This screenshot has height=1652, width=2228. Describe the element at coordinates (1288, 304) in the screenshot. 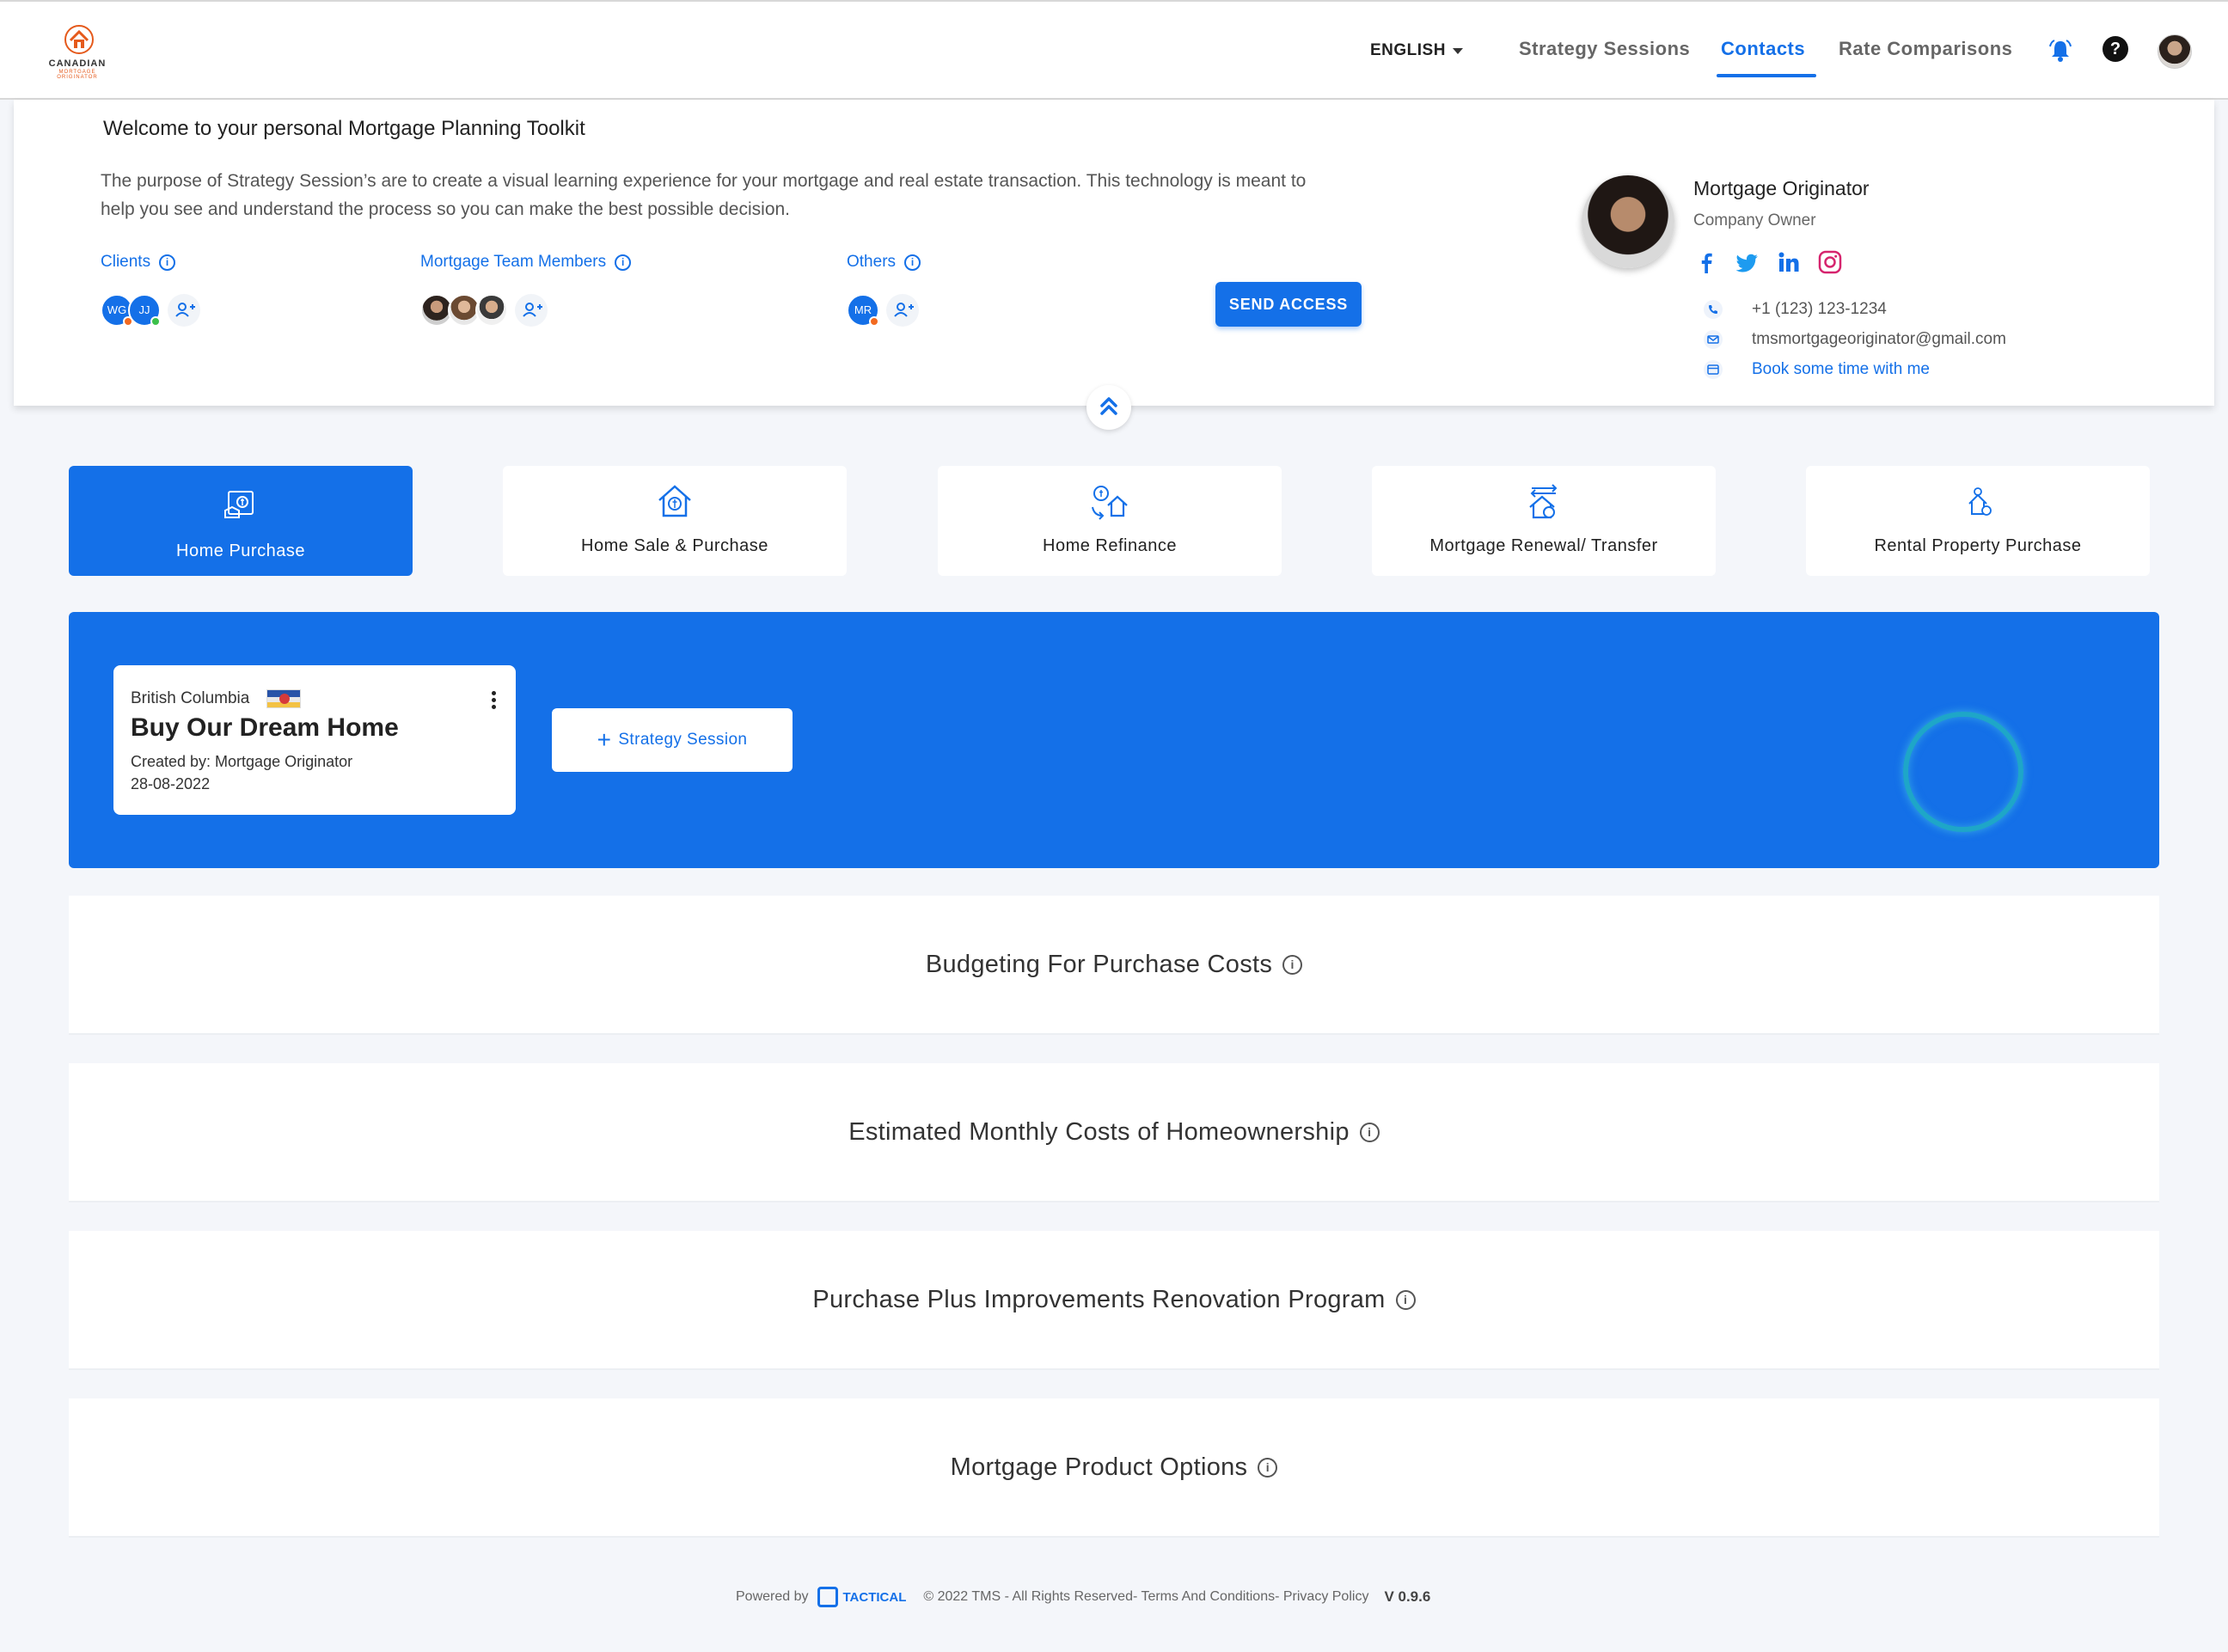

I see `send-access-button: SEND ACCESS` at that location.